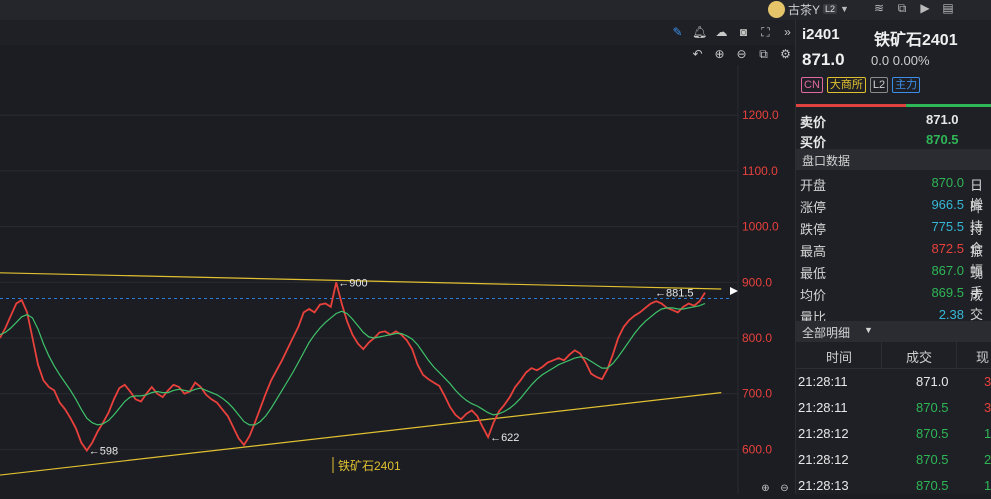 Image resolution: width=991 pixels, height=499 pixels. What do you see at coordinates (846, 85) in the screenshot?
I see `tag-exchange: 大商所` at bounding box center [846, 85].